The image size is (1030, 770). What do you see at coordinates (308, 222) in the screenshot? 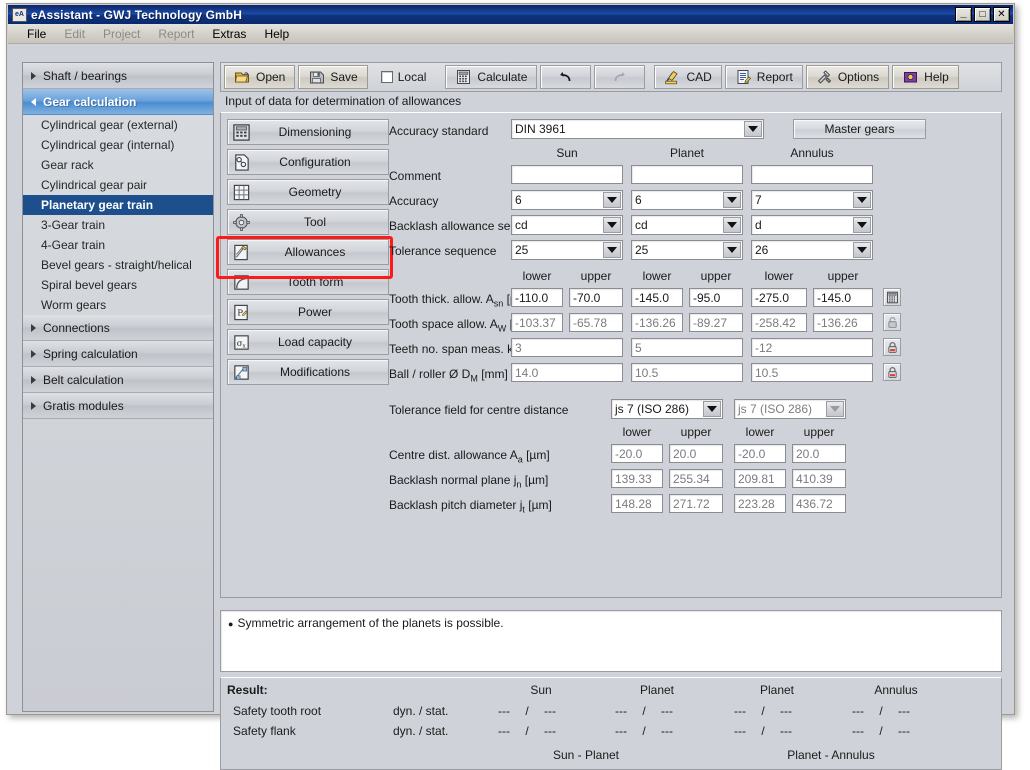
I see `section-button-tool: Tool` at bounding box center [308, 222].